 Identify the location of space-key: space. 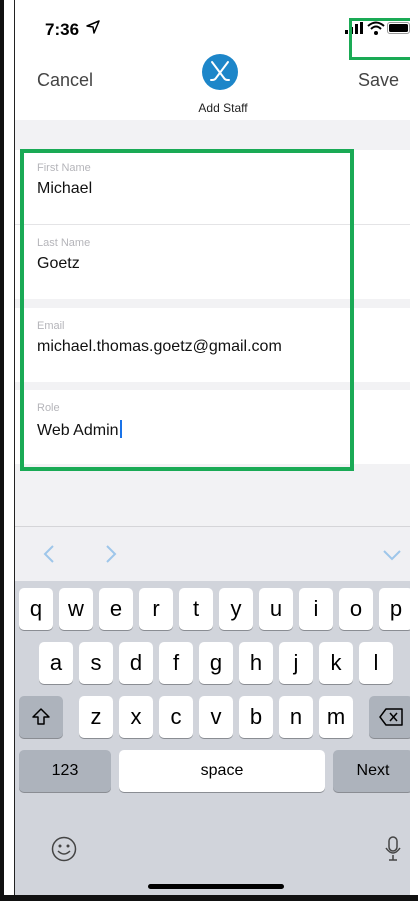
(222, 771).